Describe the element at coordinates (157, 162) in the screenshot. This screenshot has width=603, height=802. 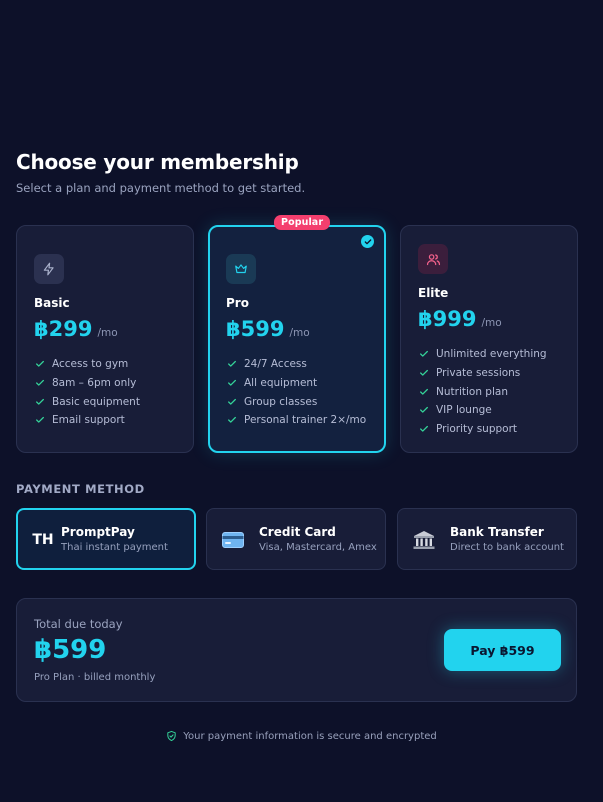
I see `page-title: Choose your membership` at that location.